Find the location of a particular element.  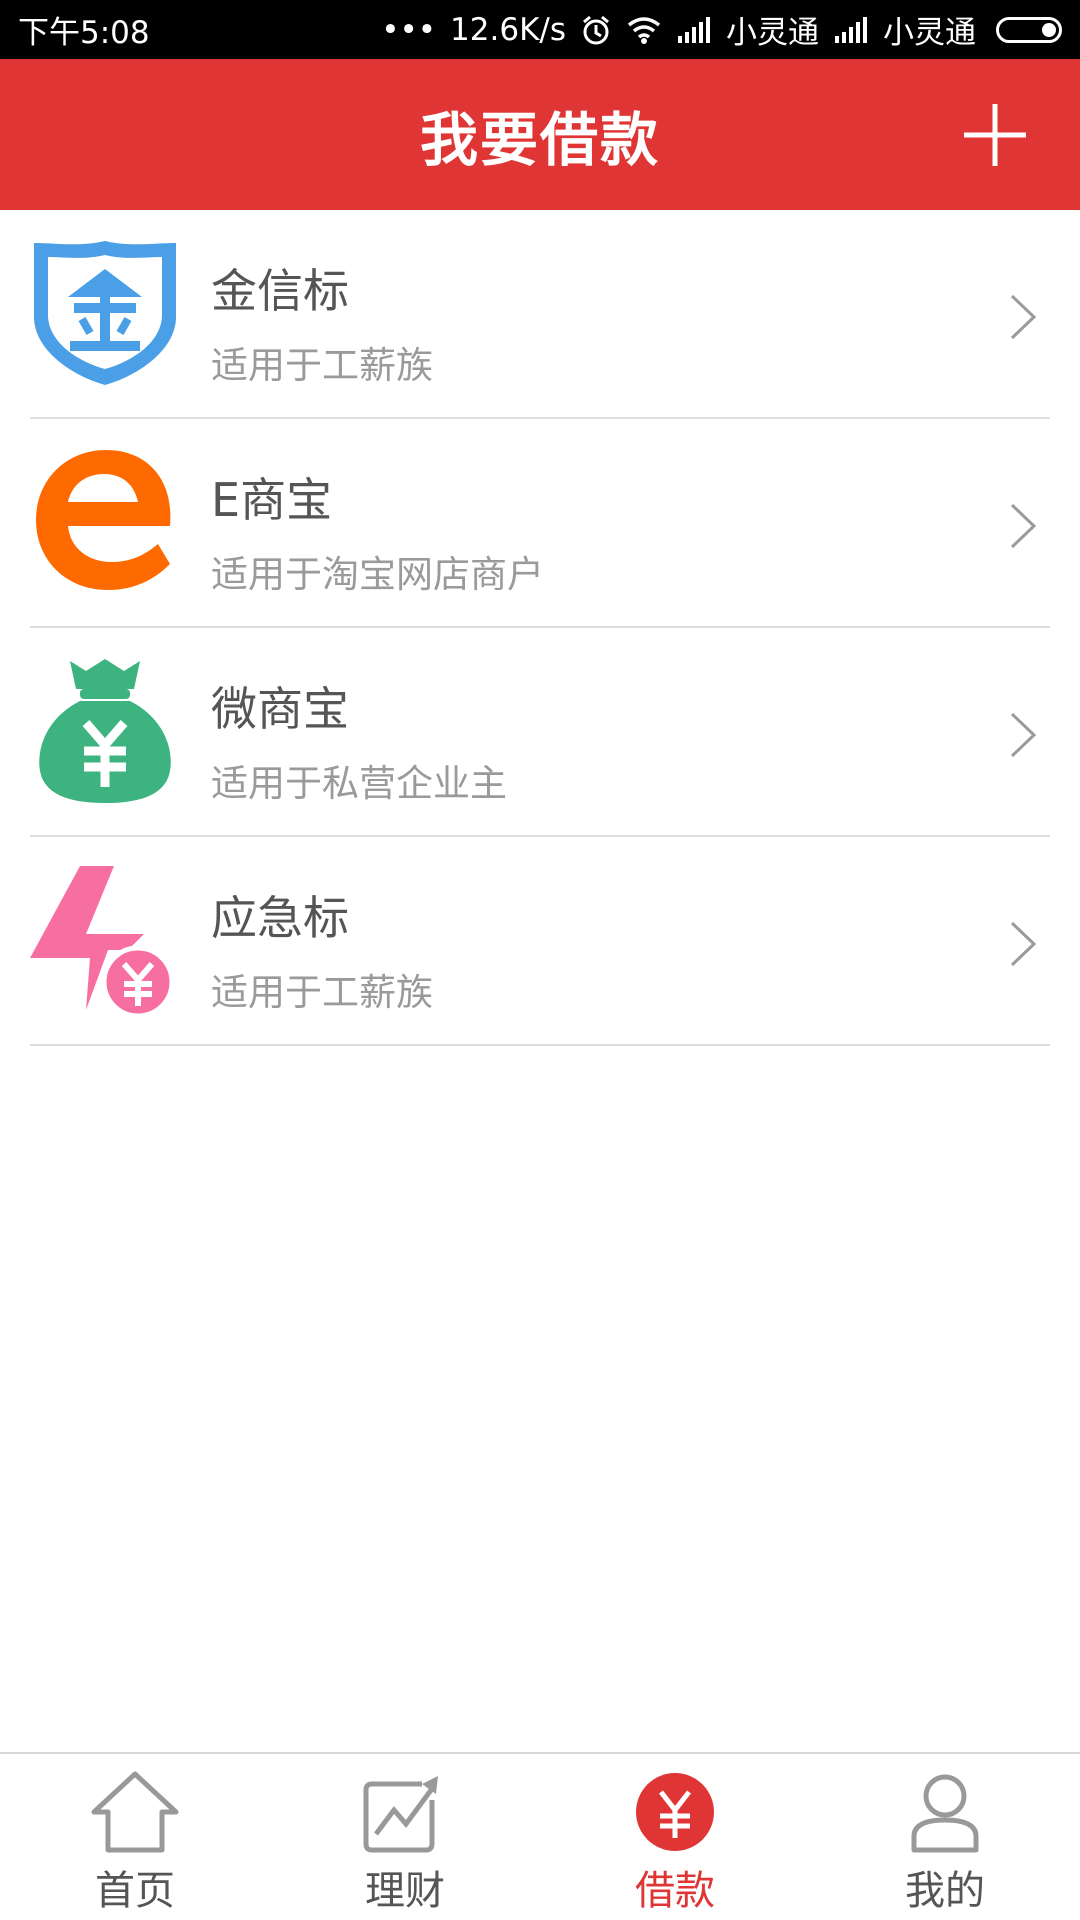

loan-title: 应急标 is located at coordinates (280, 918).